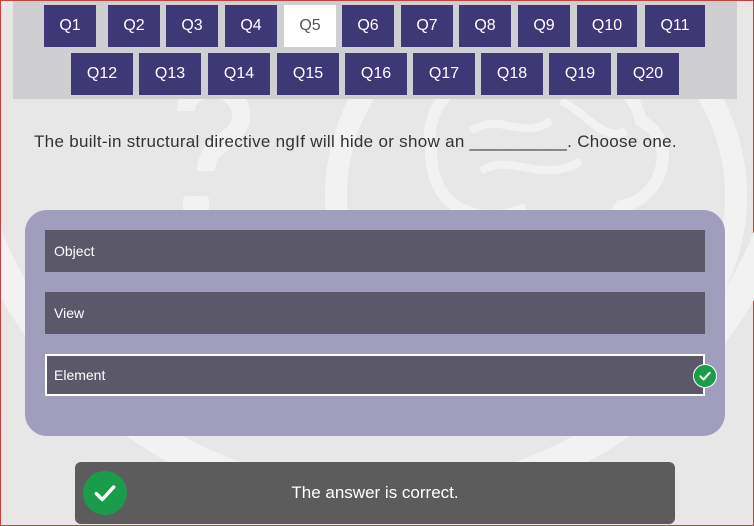  I want to click on question-button-q18: Q18, so click(512, 74).